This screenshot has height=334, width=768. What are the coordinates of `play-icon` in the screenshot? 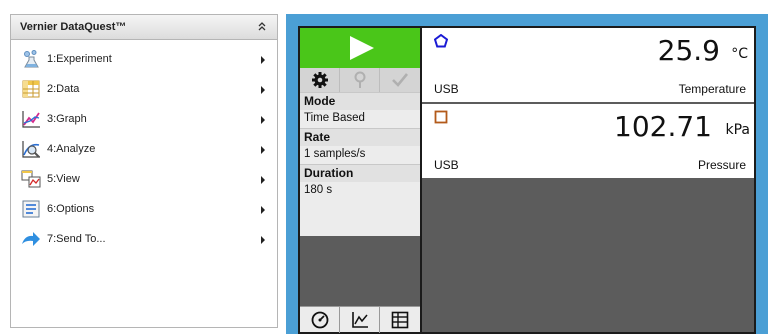 It's located at (362, 48).